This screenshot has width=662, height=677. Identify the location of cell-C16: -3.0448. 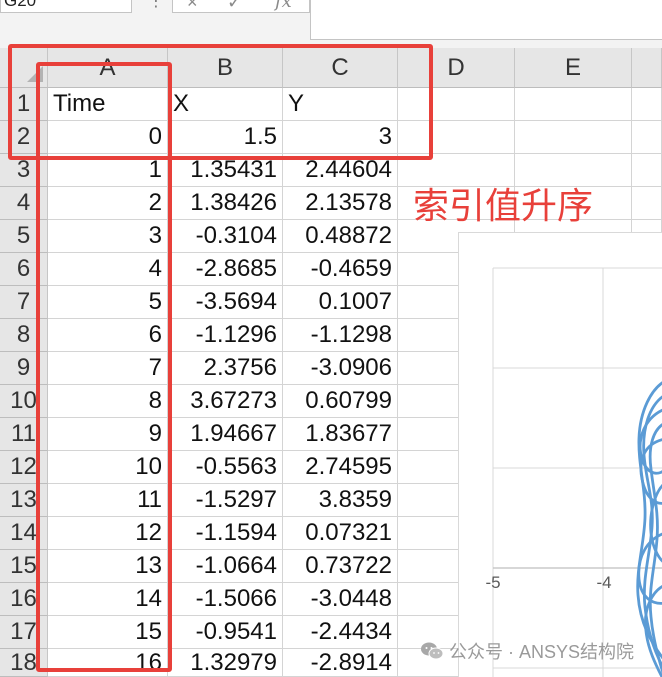
(340, 599).